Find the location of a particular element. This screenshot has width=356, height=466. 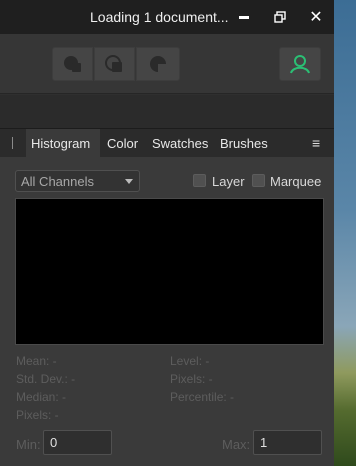

tab-swatches: Swatches is located at coordinates (180, 143).